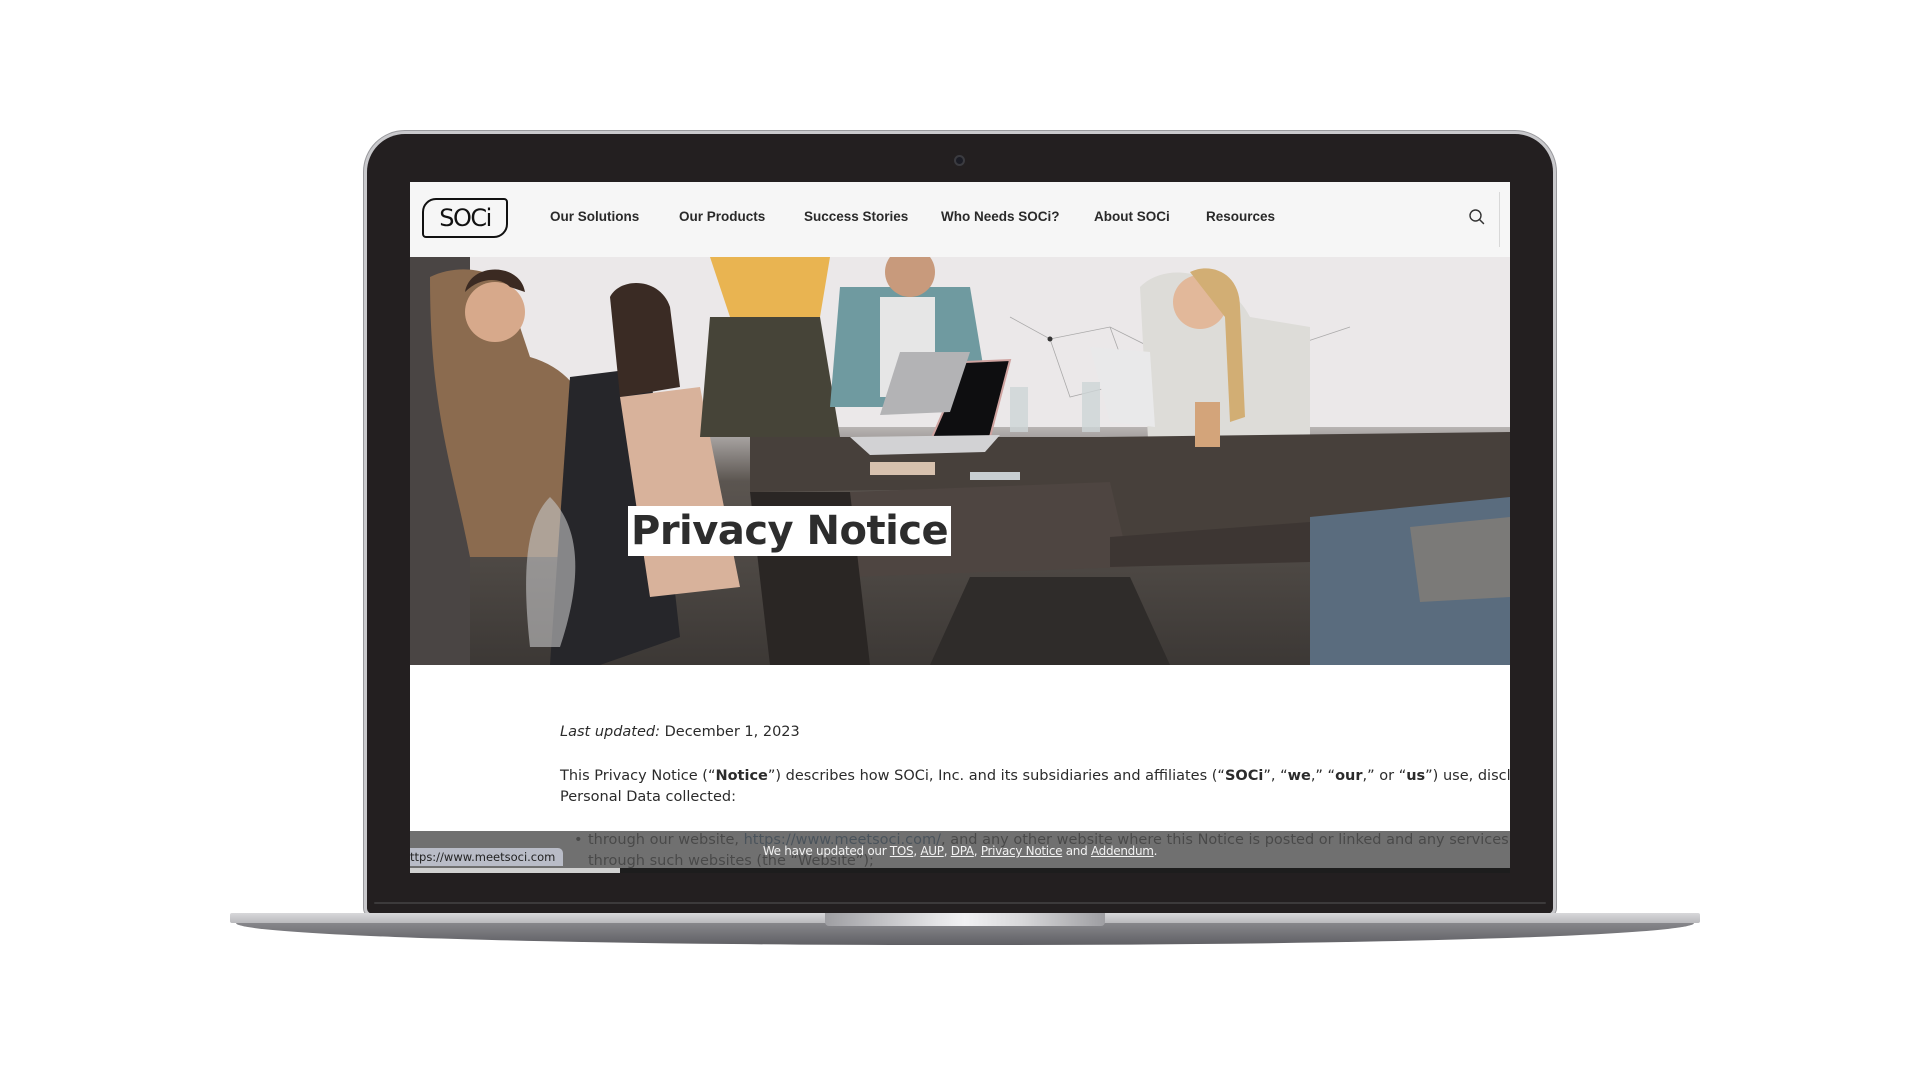 The image size is (1920, 1080). What do you see at coordinates (638, 776) in the screenshot?
I see `paragraph-text: This Privacy Notice (“` at bounding box center [638, 776].